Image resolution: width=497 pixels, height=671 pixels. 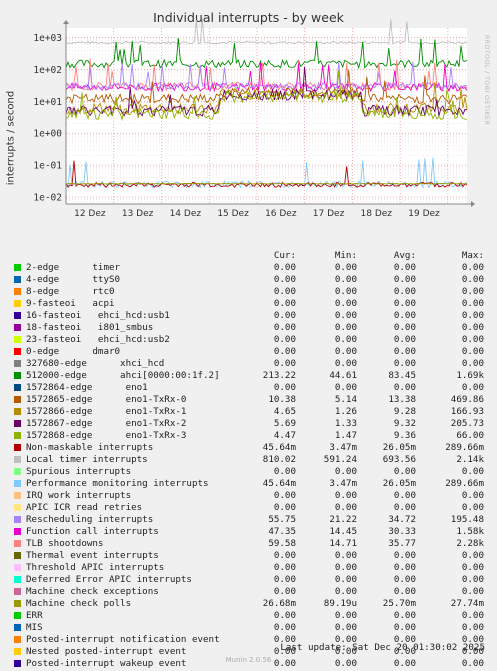 I want to click on legend-series-name: 1572868-edge eno1-TxRx-3, so click(x=106, y=435).